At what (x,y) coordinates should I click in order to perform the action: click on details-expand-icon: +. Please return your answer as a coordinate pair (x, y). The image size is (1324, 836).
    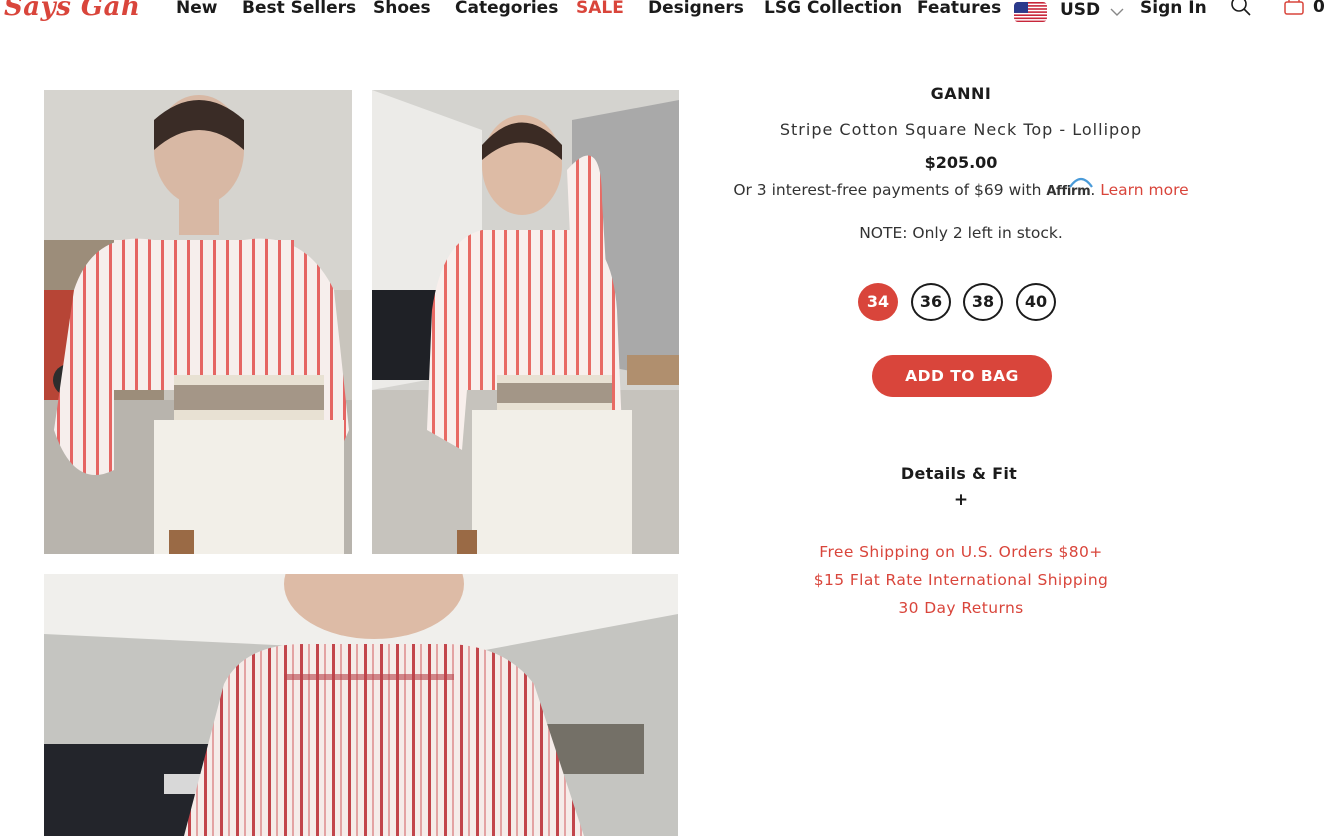
    Looking at the image, I should click on (961, 500).